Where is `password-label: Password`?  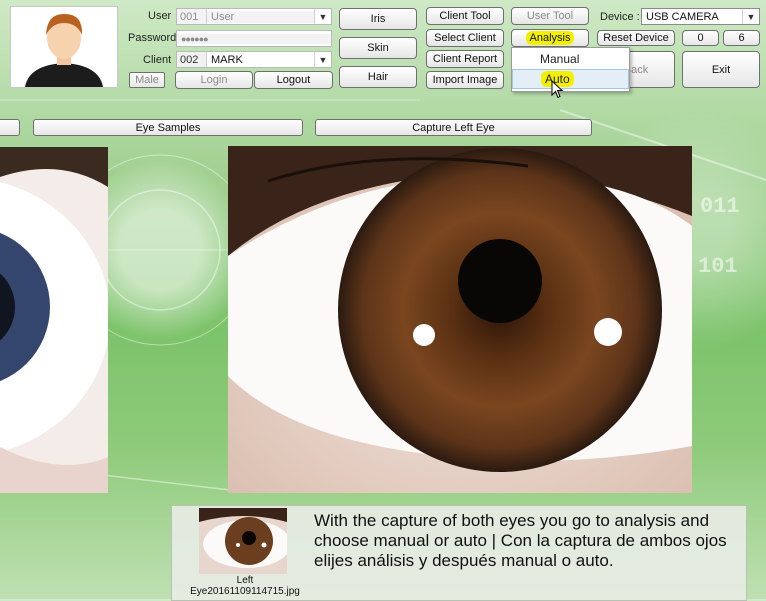 password-label: Password is located at coordinates (152, 38).